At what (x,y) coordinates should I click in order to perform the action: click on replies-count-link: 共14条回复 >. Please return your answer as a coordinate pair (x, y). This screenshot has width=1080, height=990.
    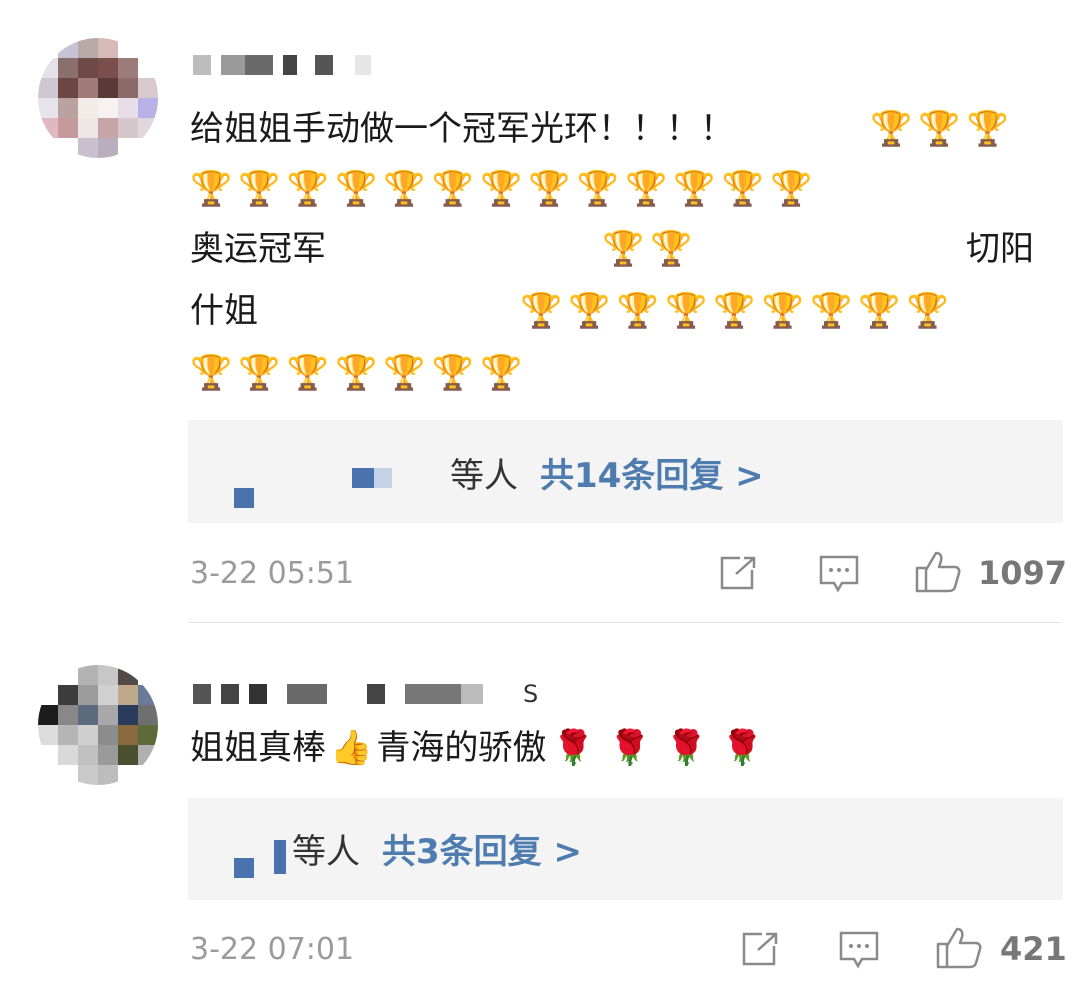
    Looking at the image, I should click on (652, 472).